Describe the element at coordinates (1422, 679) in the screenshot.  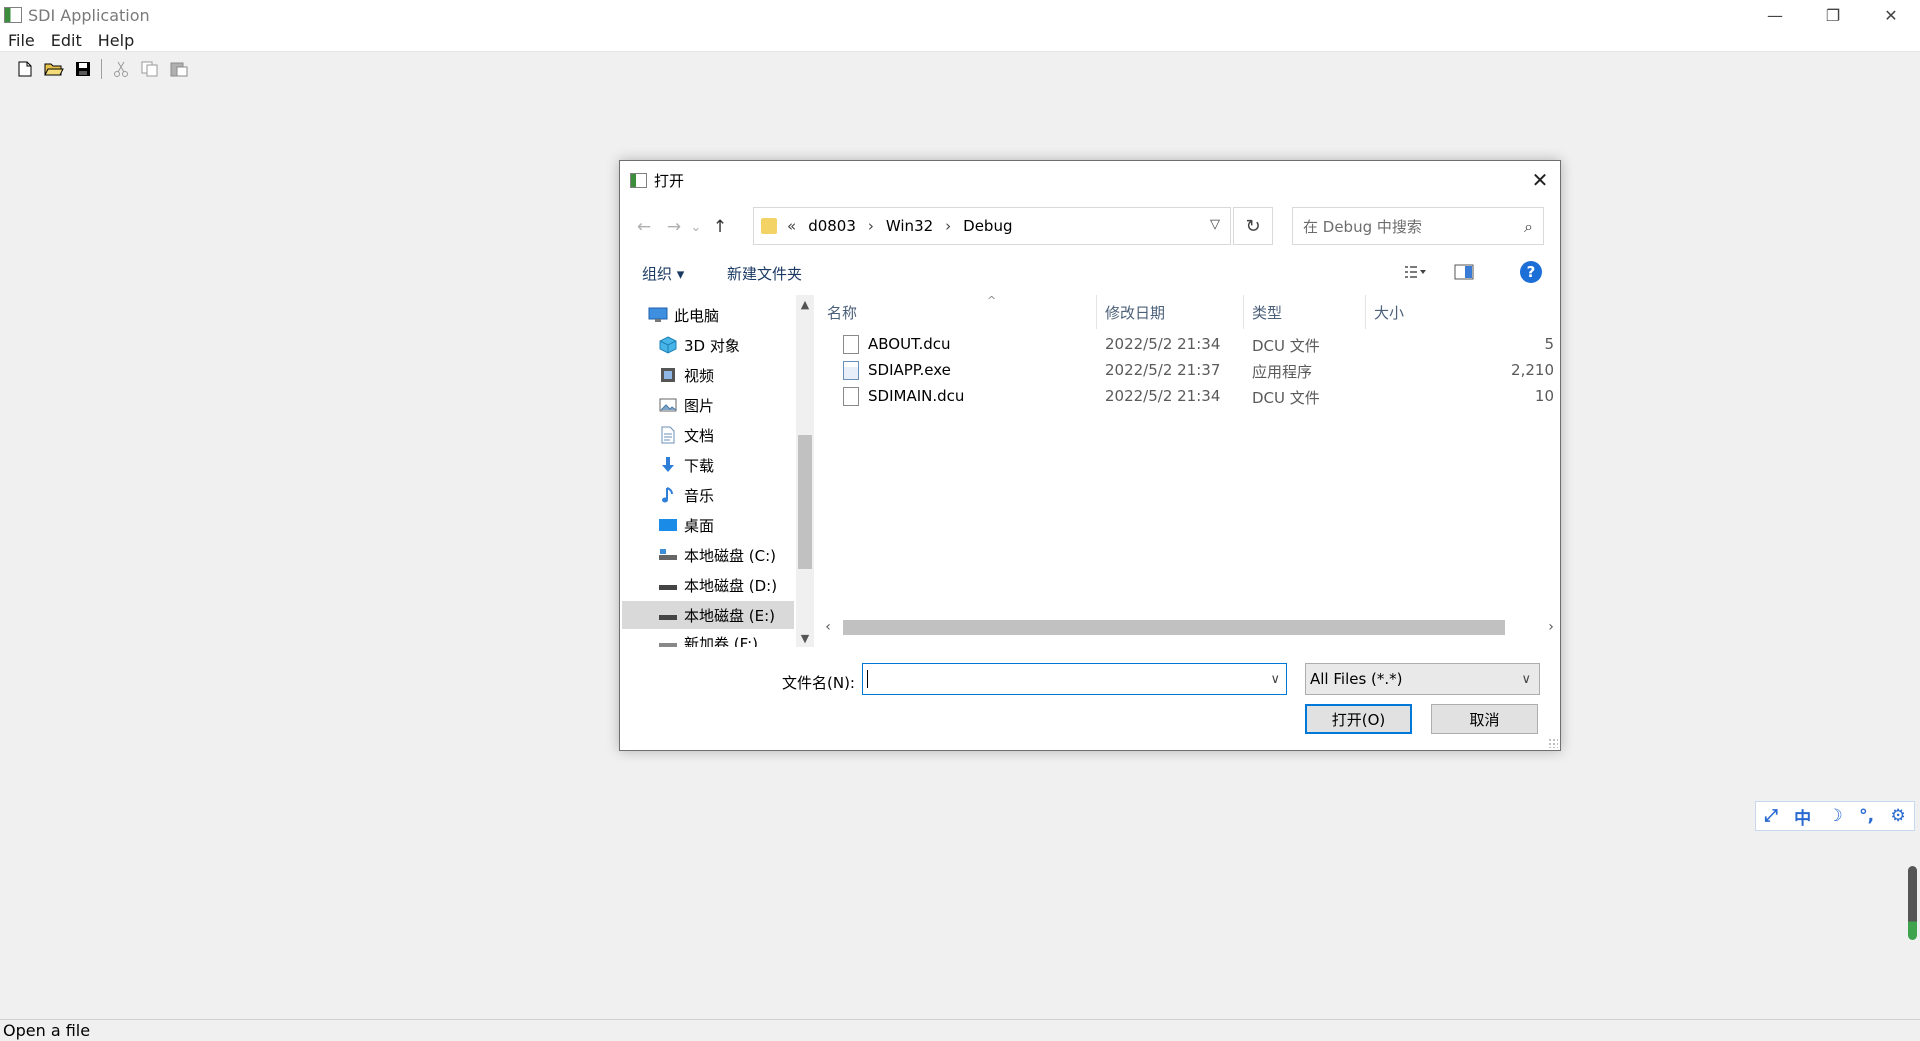
I see `filetype-select: All Files (*.*) ∨` at that location.